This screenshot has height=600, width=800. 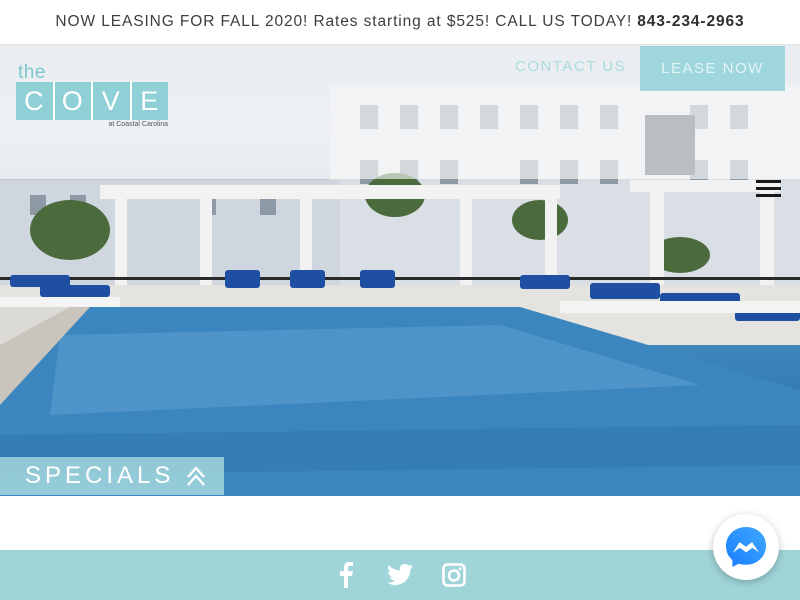 I want to click on double-chevron-up-icon, so click(x=196, y=476).